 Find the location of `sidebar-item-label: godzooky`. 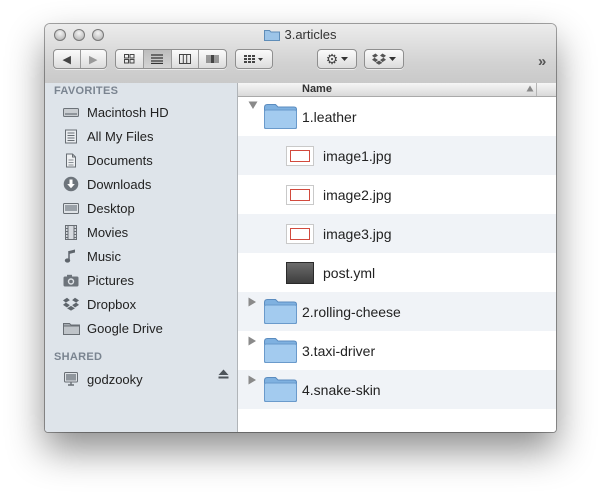

sidebar-item-label: godzooky is located at coordinates (115, 379).